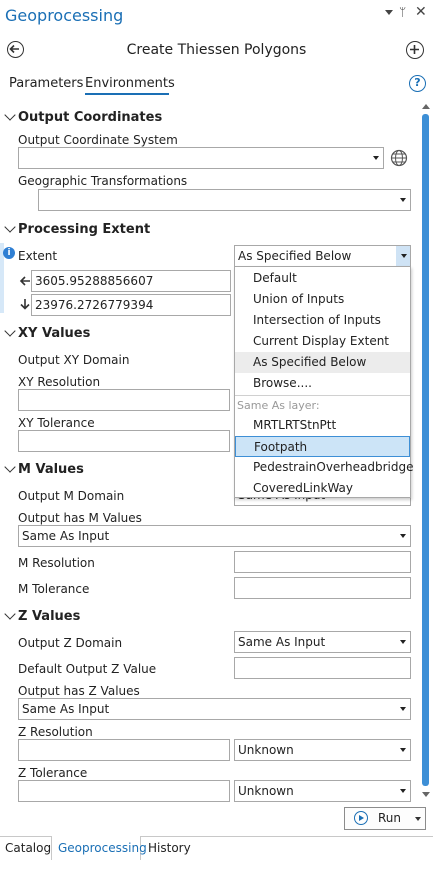 The image size is (433, 869). What do you see at coordinates (224, 200) in the screenshot?
I see `geo-transformations-select` at bounding box center [224, 200].